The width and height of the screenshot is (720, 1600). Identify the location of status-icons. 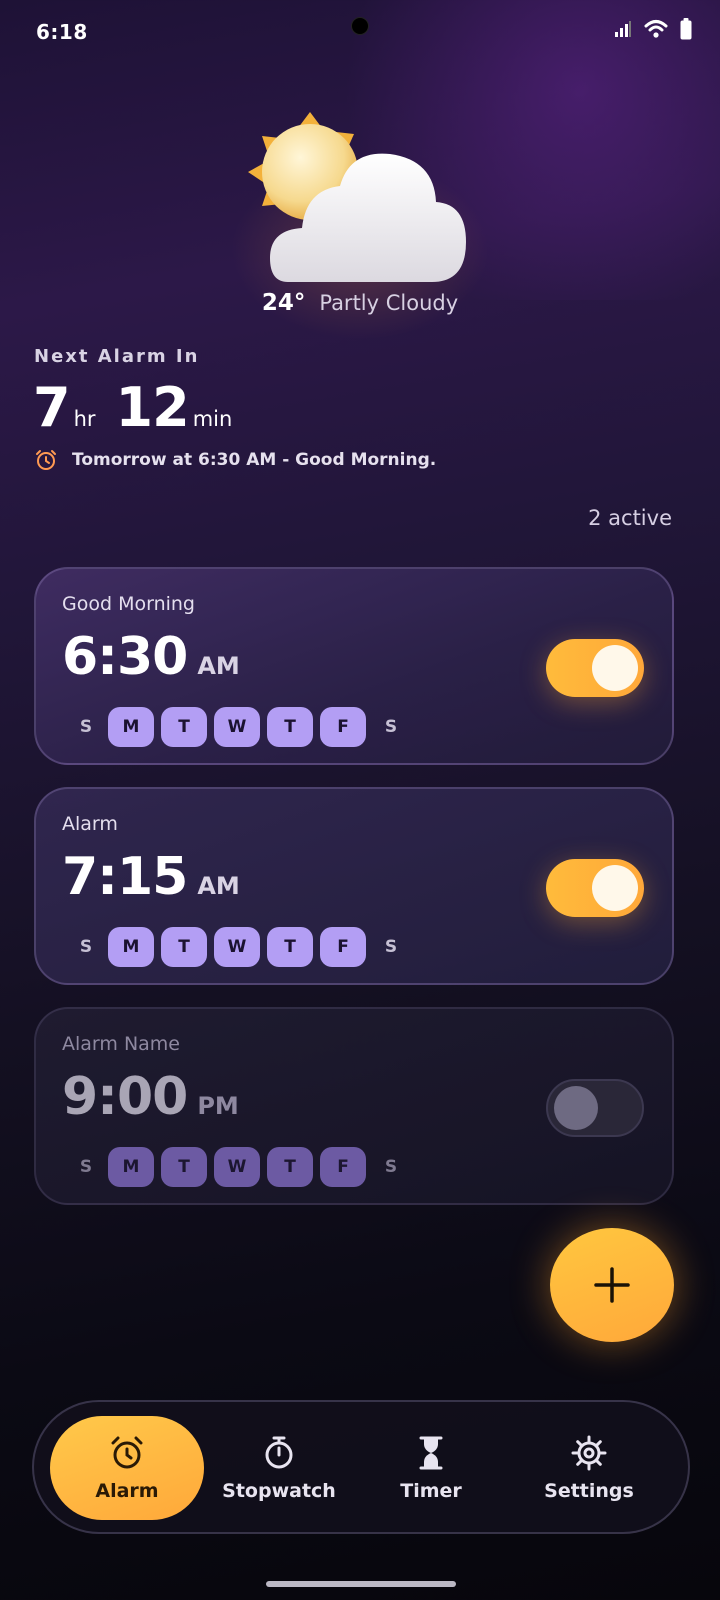
(653, 29).